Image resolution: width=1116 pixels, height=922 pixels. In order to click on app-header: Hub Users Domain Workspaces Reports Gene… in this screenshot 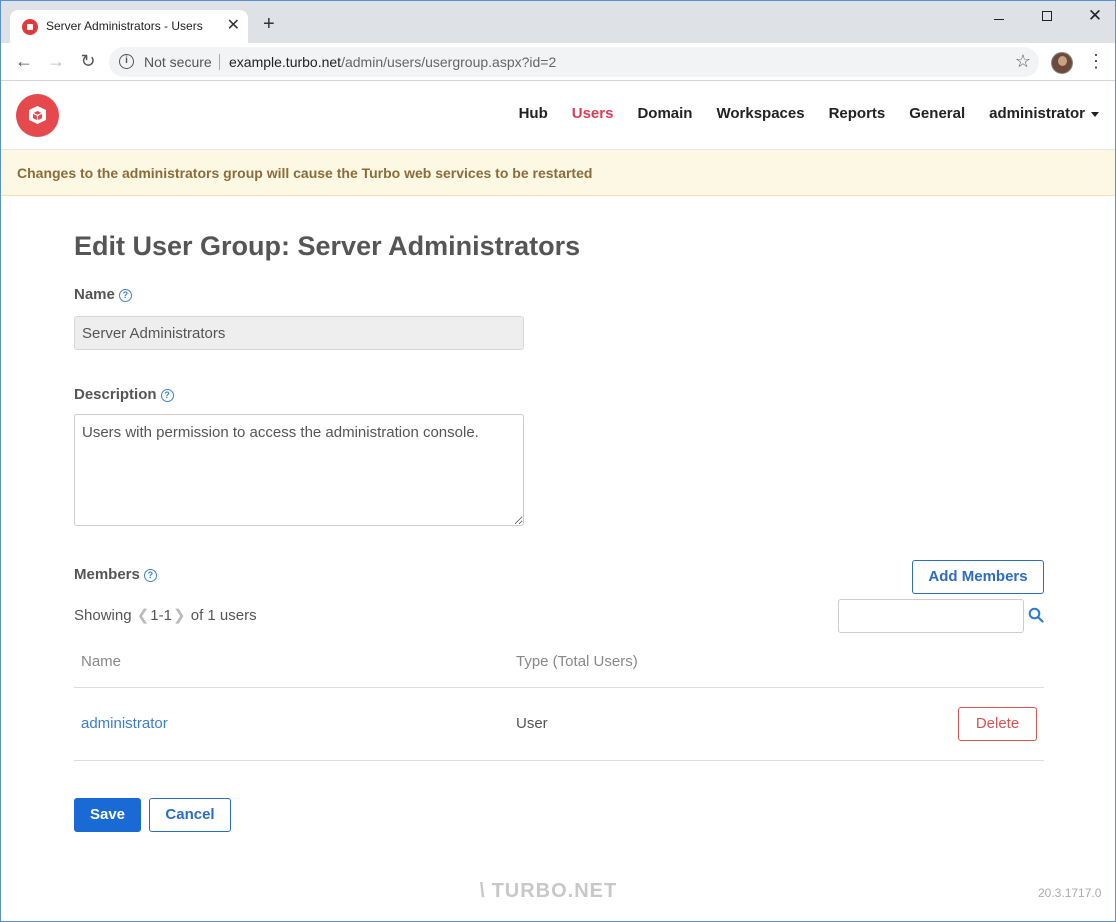, I will do `click(558, 116)`.